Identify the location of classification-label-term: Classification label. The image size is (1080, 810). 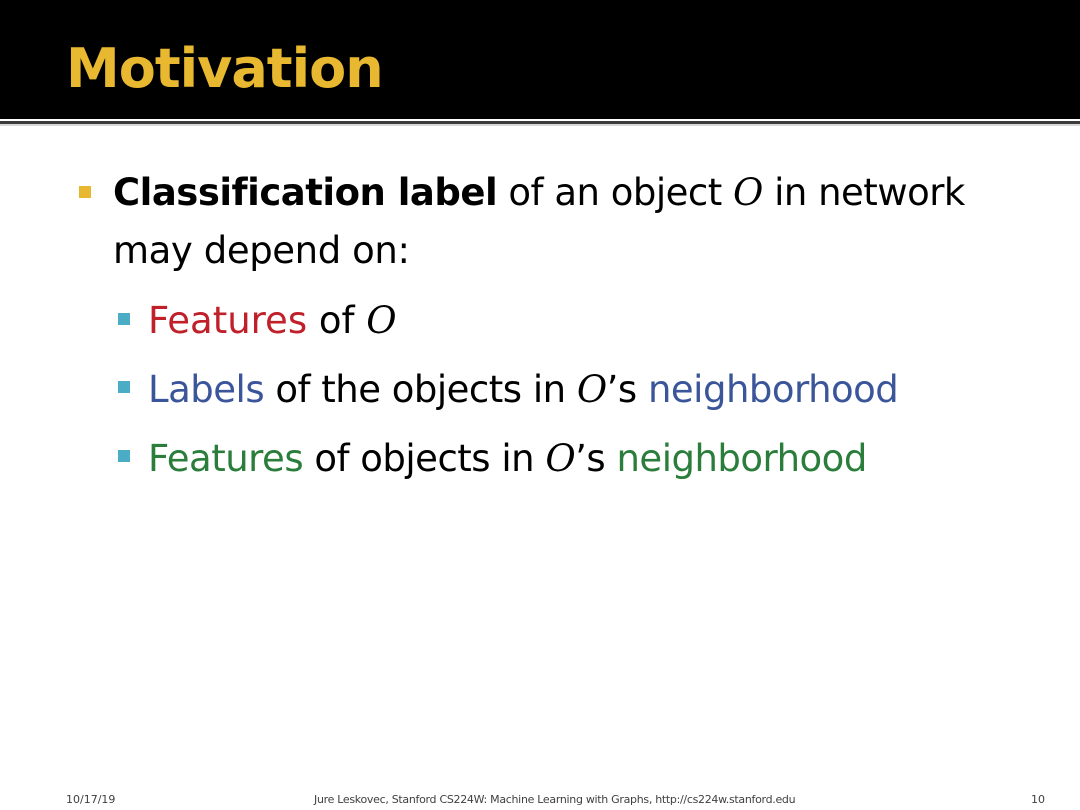
(305, 192).